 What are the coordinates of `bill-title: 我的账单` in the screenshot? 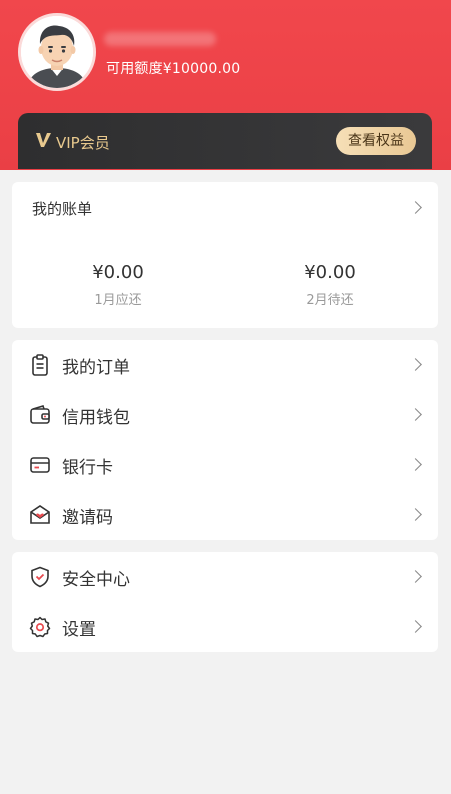 It's located at (62, 209).